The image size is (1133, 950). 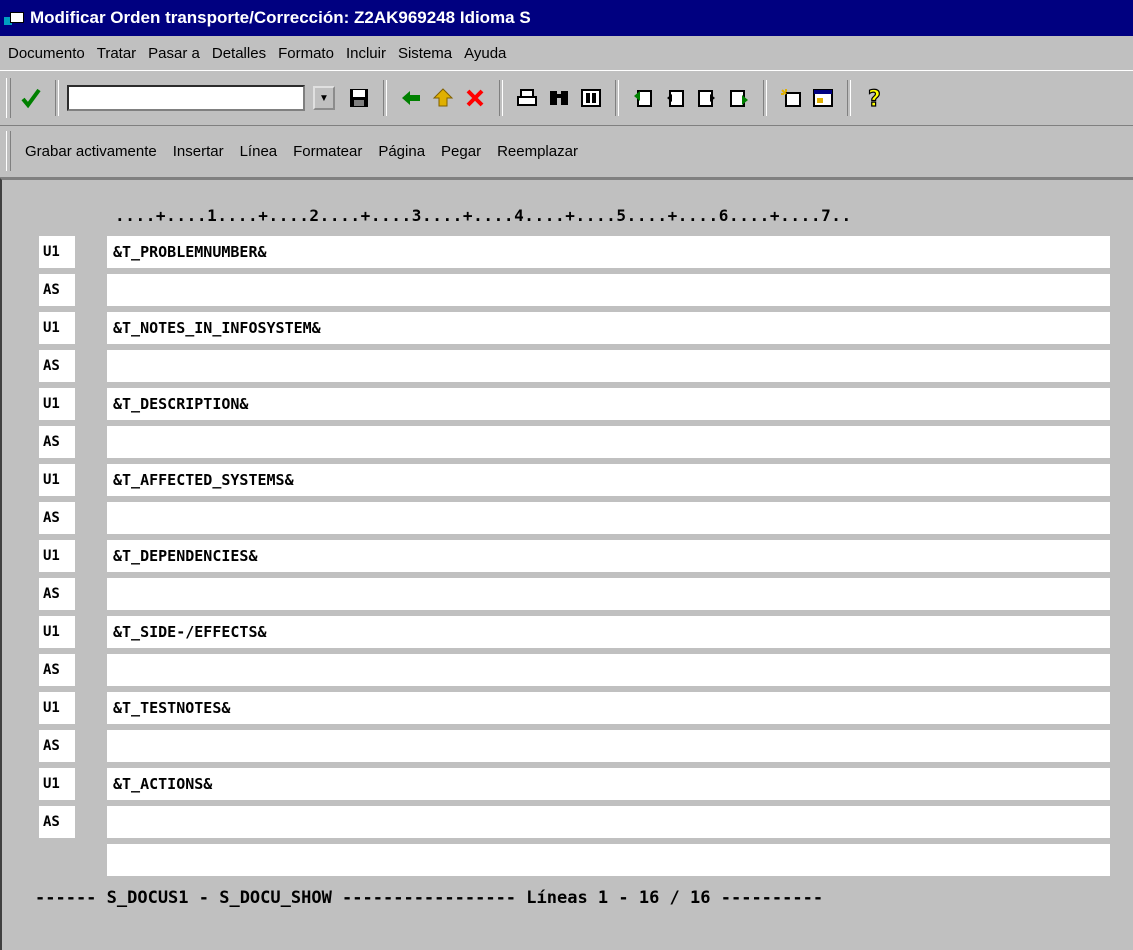 What do you see at coordinates (608, 708) in the screenshot?
I see `text-line-field: &T_TESTNOTES&` at bounding box center [608, 708].